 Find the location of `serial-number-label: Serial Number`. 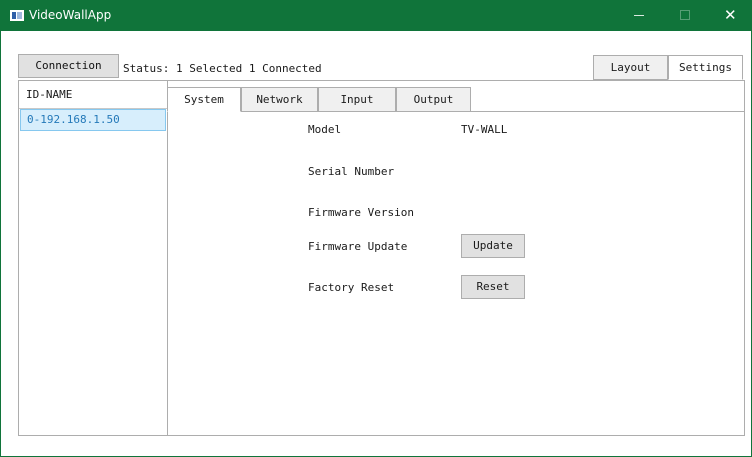

serial-number-label: Serial Number is located at coordinates (351, 171).